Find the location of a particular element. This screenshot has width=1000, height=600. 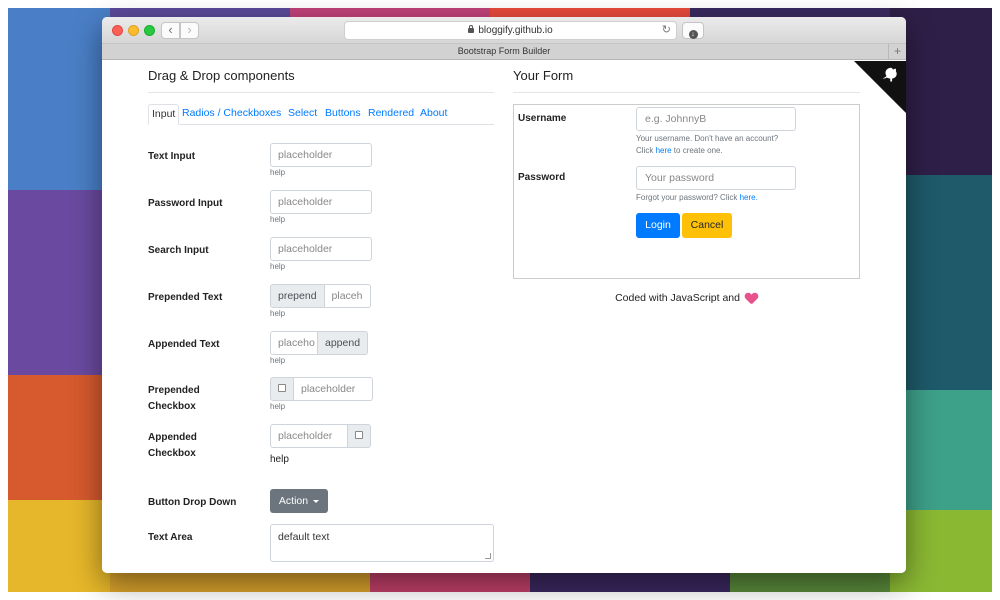

appended-text-group: placeho append is located at coordinates (319, 343).